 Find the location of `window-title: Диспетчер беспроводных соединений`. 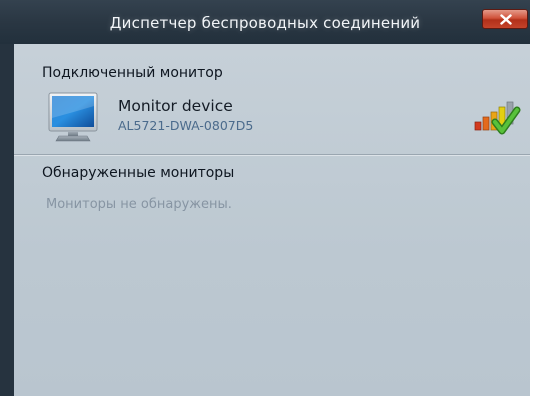

window-title: Диспетчер беспроводных соединений is located at coordinates (265, 23).